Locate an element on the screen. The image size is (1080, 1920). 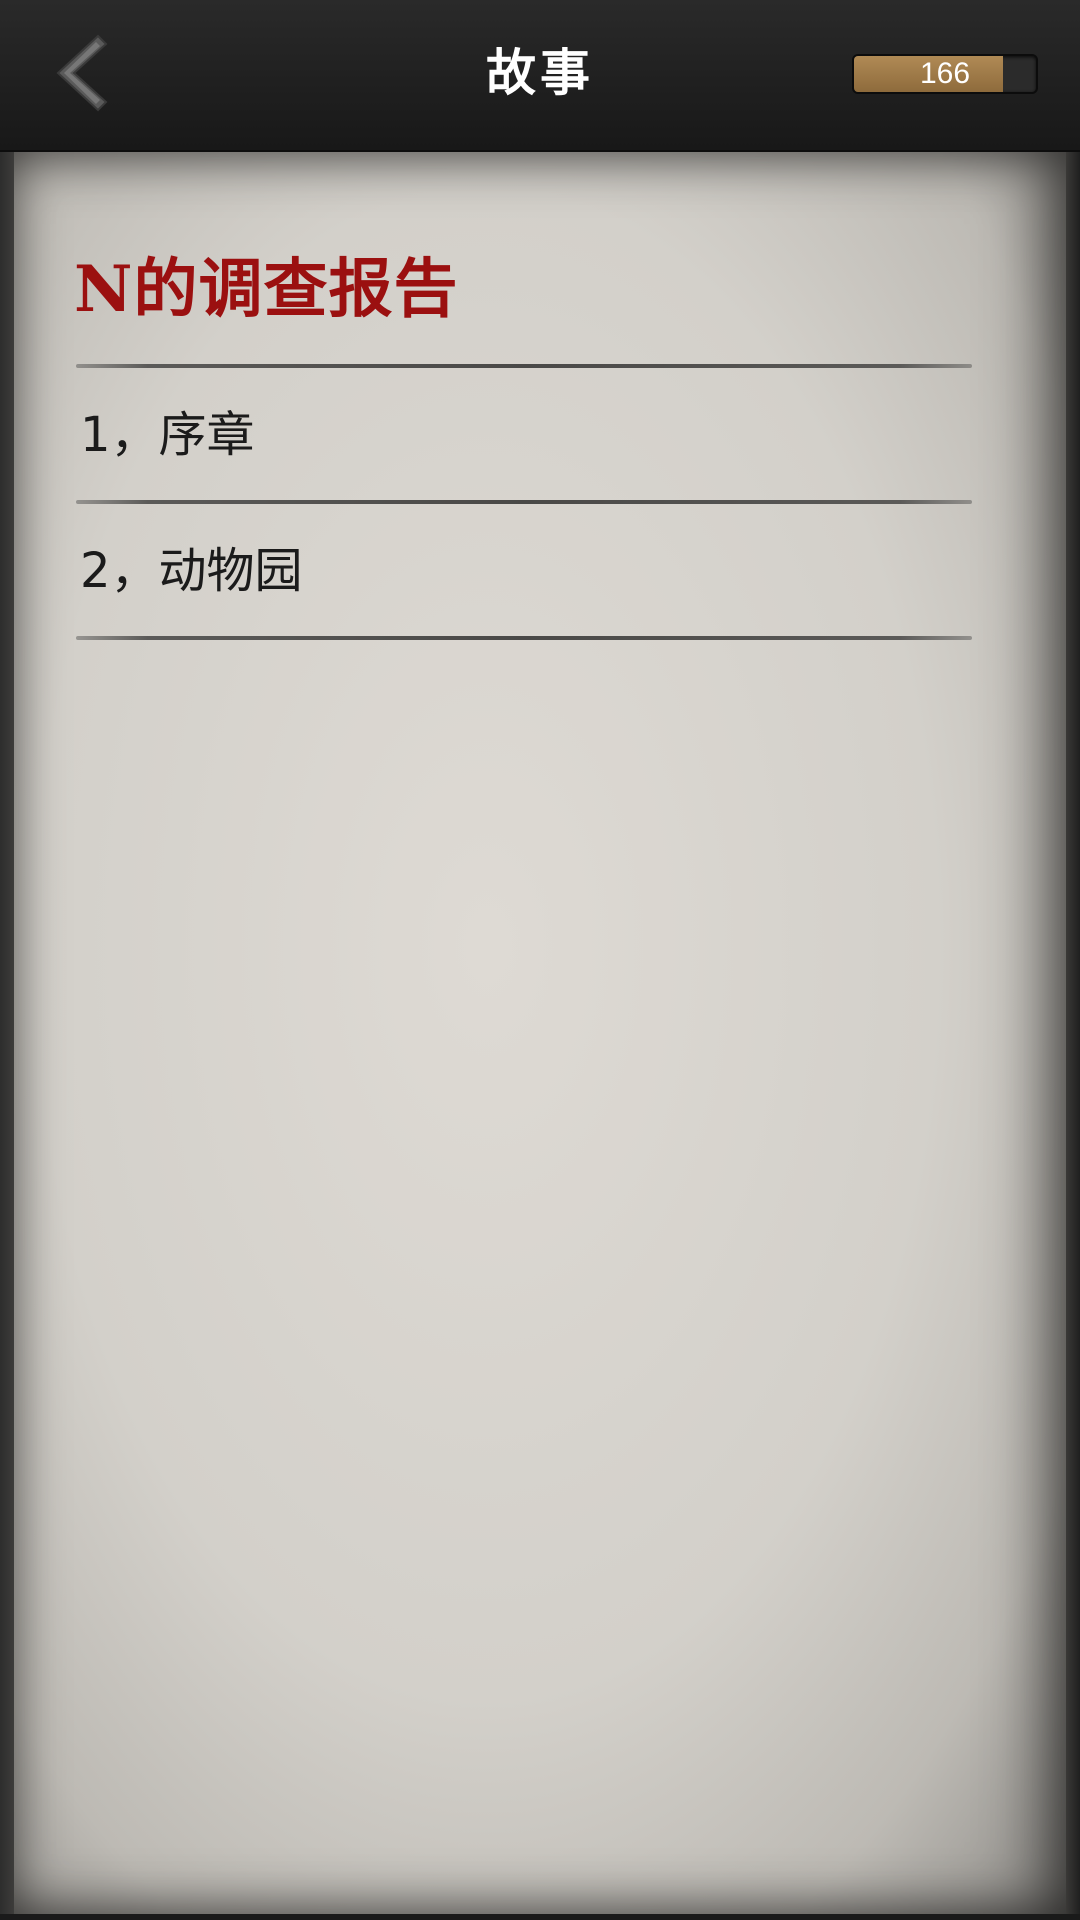
top-bar: 故事 166 is located at coordinates (540, 76).